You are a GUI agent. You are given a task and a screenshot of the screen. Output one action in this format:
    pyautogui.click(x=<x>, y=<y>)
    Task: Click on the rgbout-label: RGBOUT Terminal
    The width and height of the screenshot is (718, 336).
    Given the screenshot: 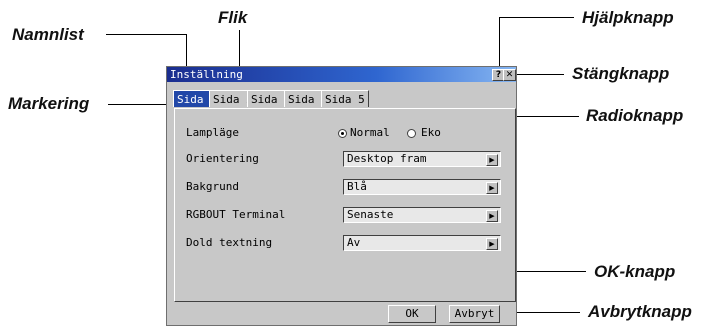 What is the action you would take?
    pyautogui.click(x=236, y=214)
    